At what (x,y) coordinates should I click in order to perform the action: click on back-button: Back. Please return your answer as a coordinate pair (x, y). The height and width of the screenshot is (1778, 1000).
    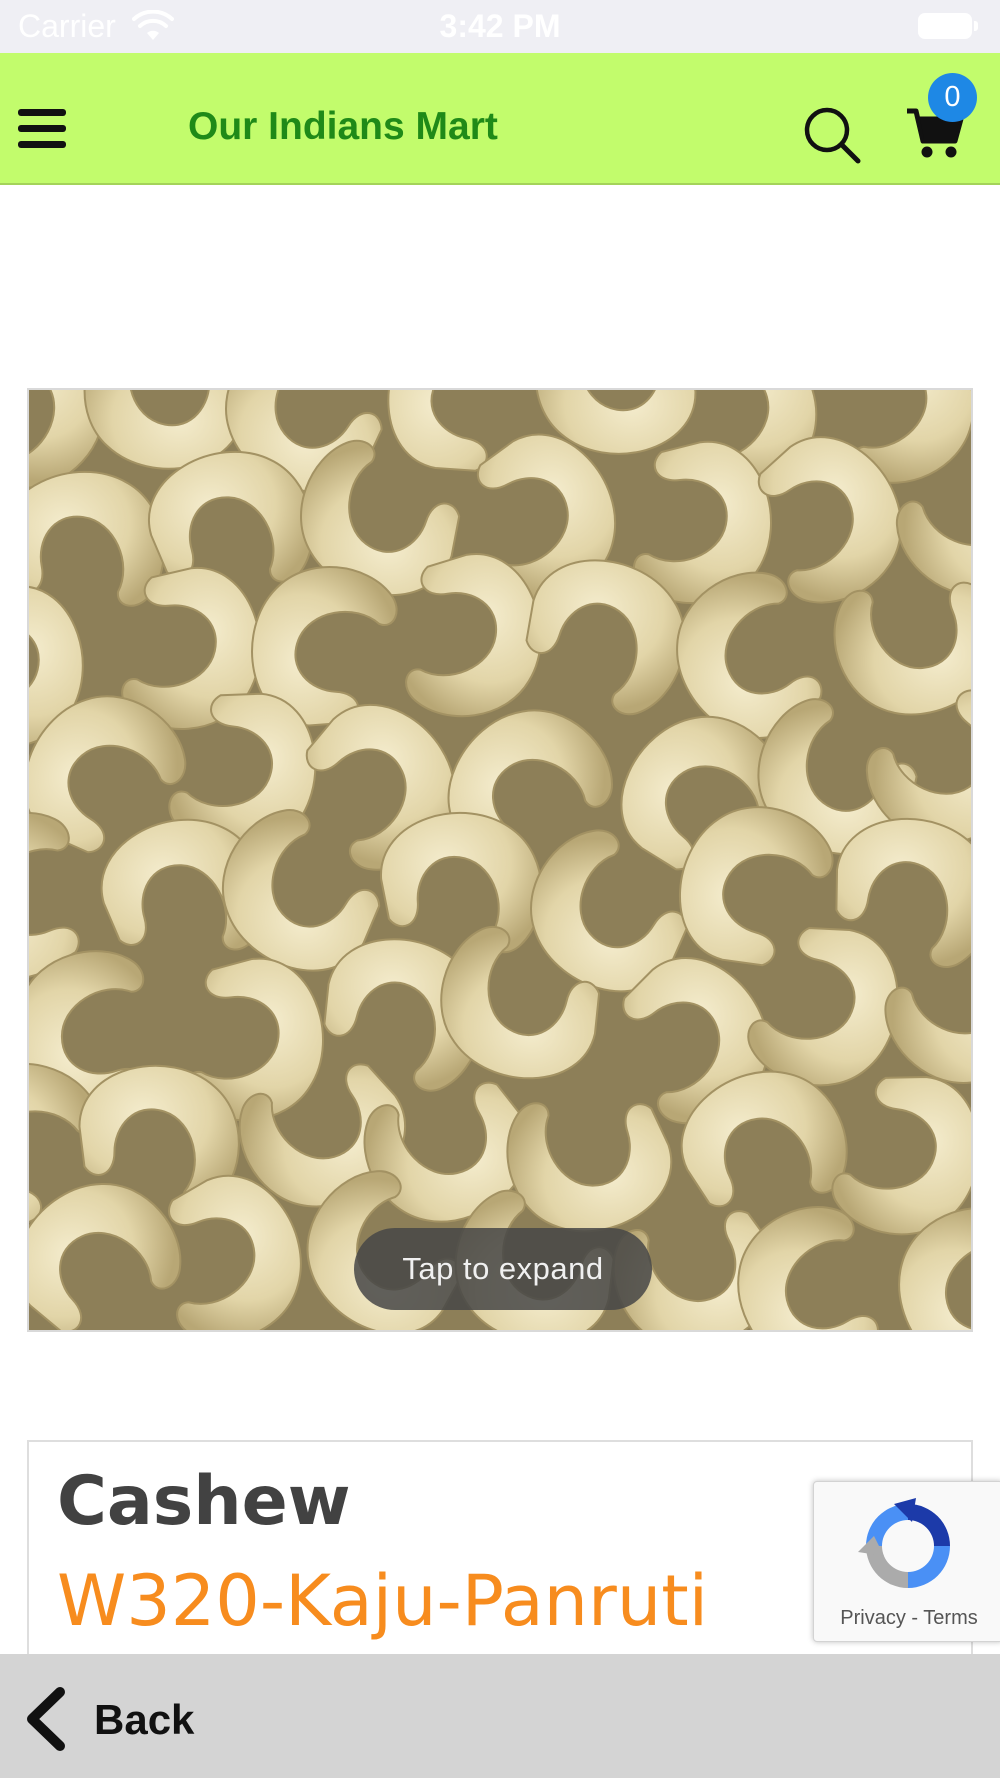
    Looking at the image, I should click on (122, 1719).